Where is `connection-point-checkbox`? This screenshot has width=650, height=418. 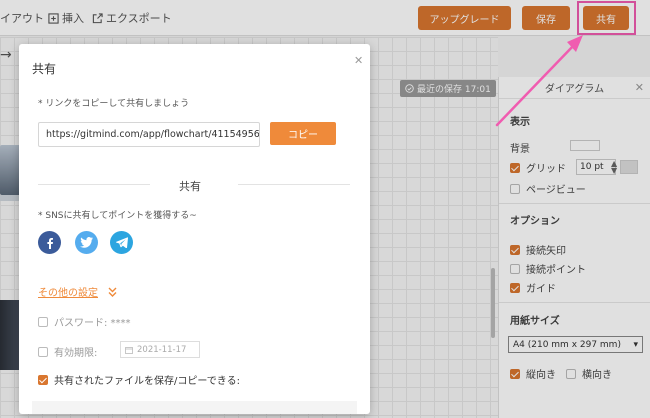 connection-point-checkbox is located at coordinates (515, 268).